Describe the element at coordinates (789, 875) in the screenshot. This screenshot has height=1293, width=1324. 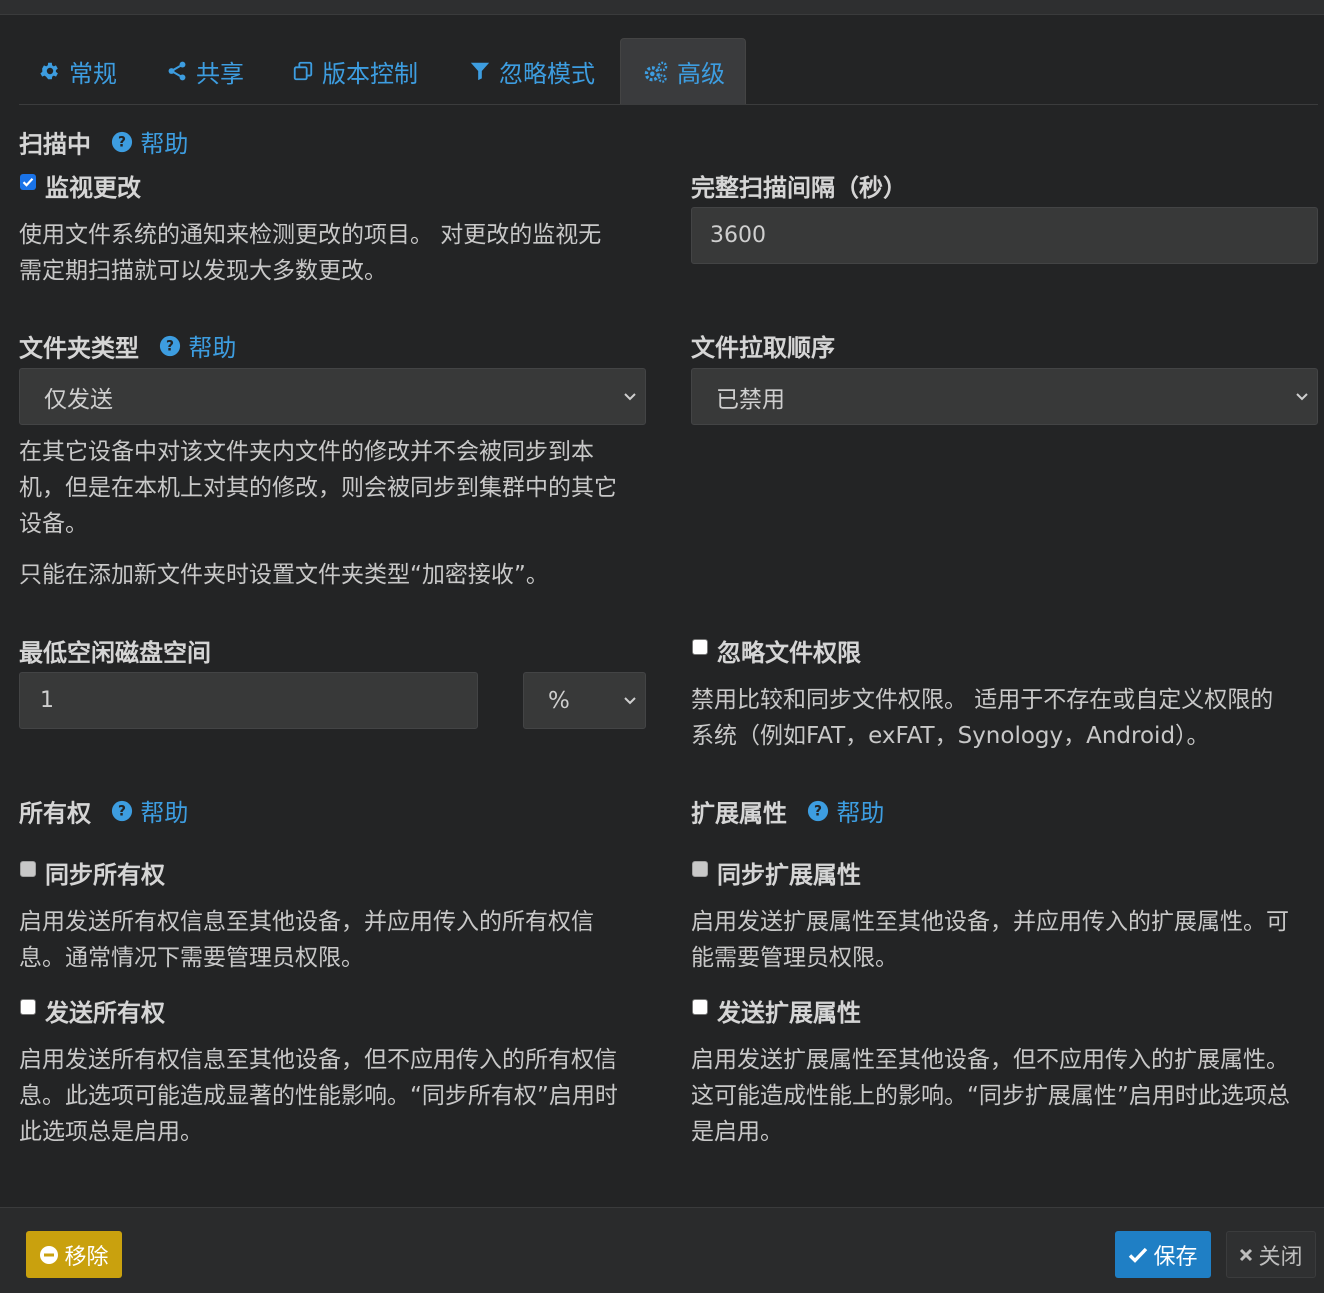
I see `sync-xattrs-label: 同步扩展属性` at that location.